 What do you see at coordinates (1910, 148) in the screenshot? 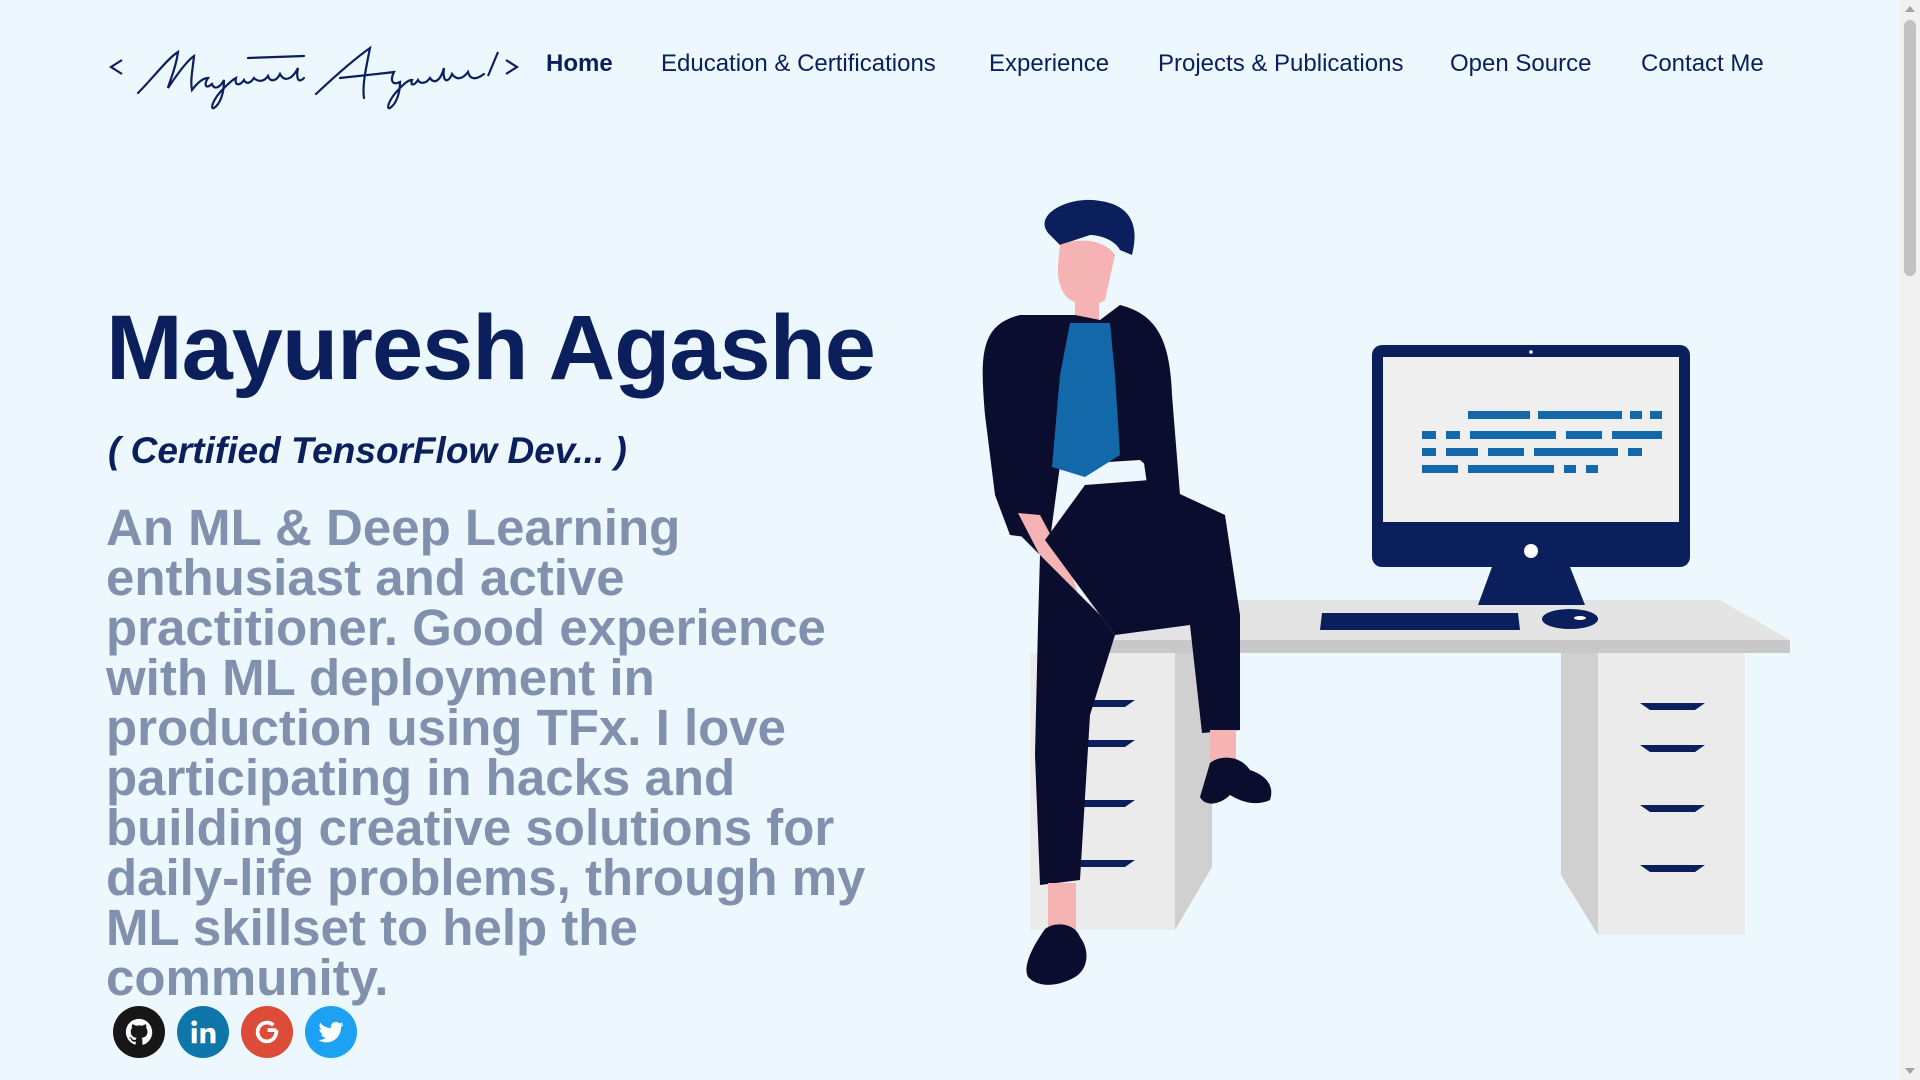
I see `scroll-thumb` at bounding box center [1910, 148].